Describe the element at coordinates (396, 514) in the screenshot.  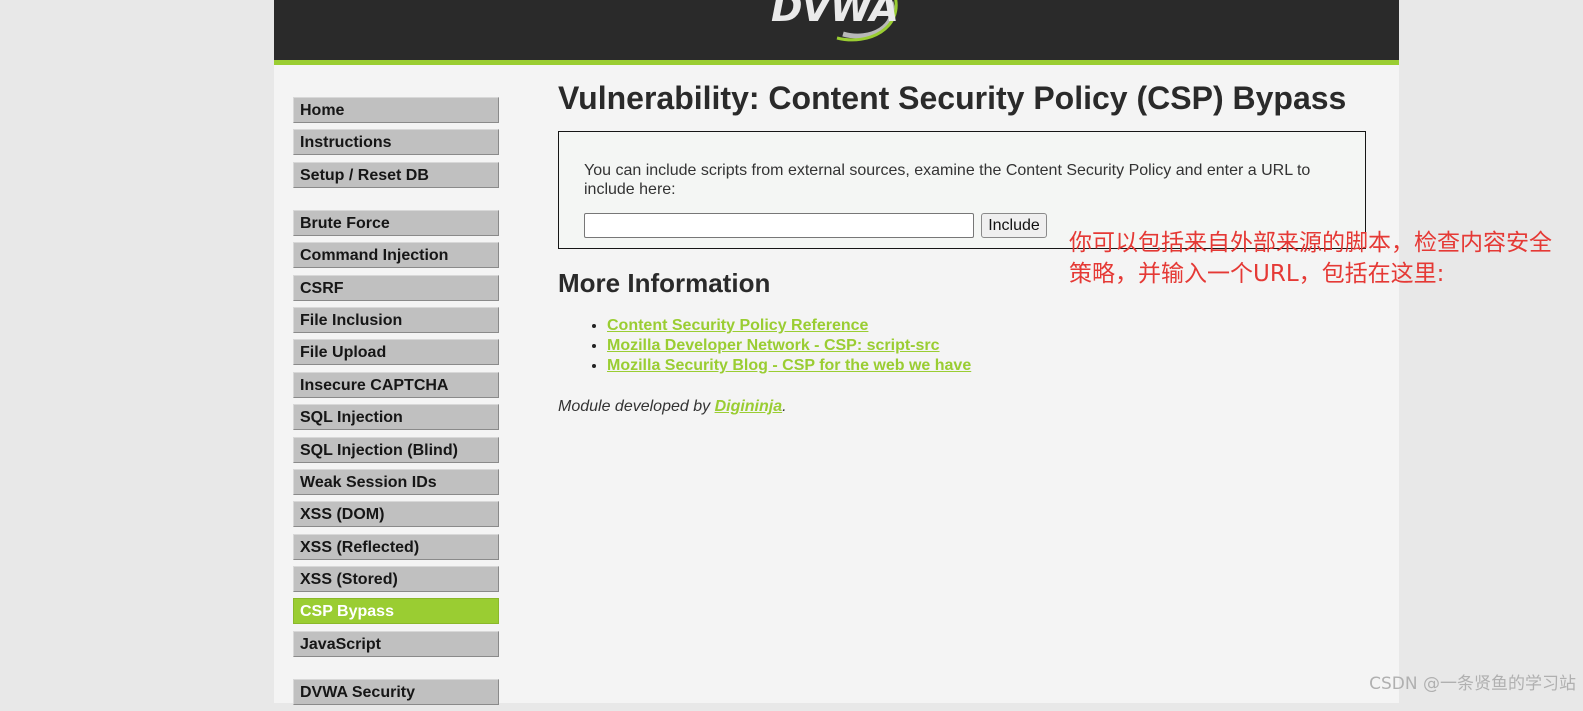
I see `sidebar-item-xss-dom: XSS (DOM)` at that location.